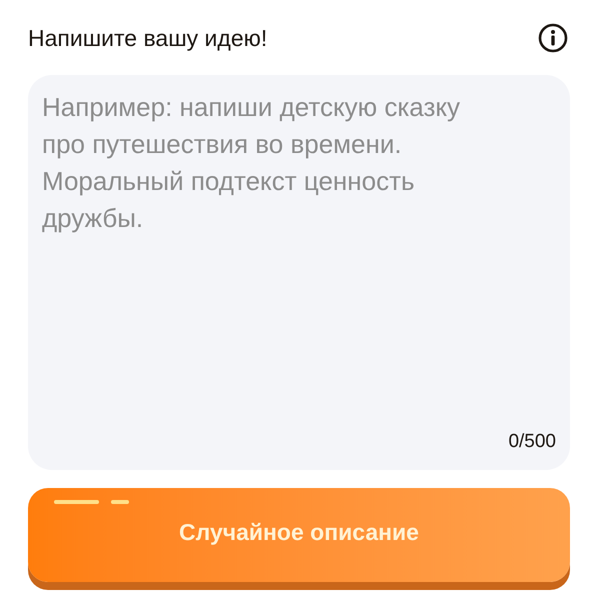 The width and height of the screenshot is (598, 595). Describe the element at coordinates (91, 502) in the screenshot. I see `dash-decoration-icon` at that location.